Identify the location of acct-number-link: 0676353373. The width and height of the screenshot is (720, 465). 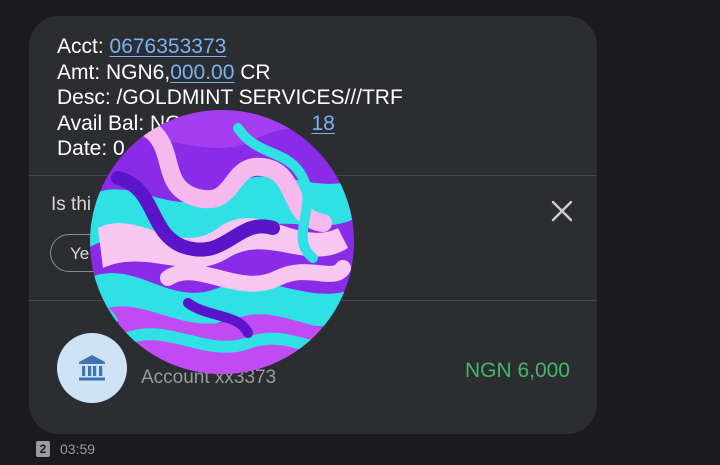
(168, 46).